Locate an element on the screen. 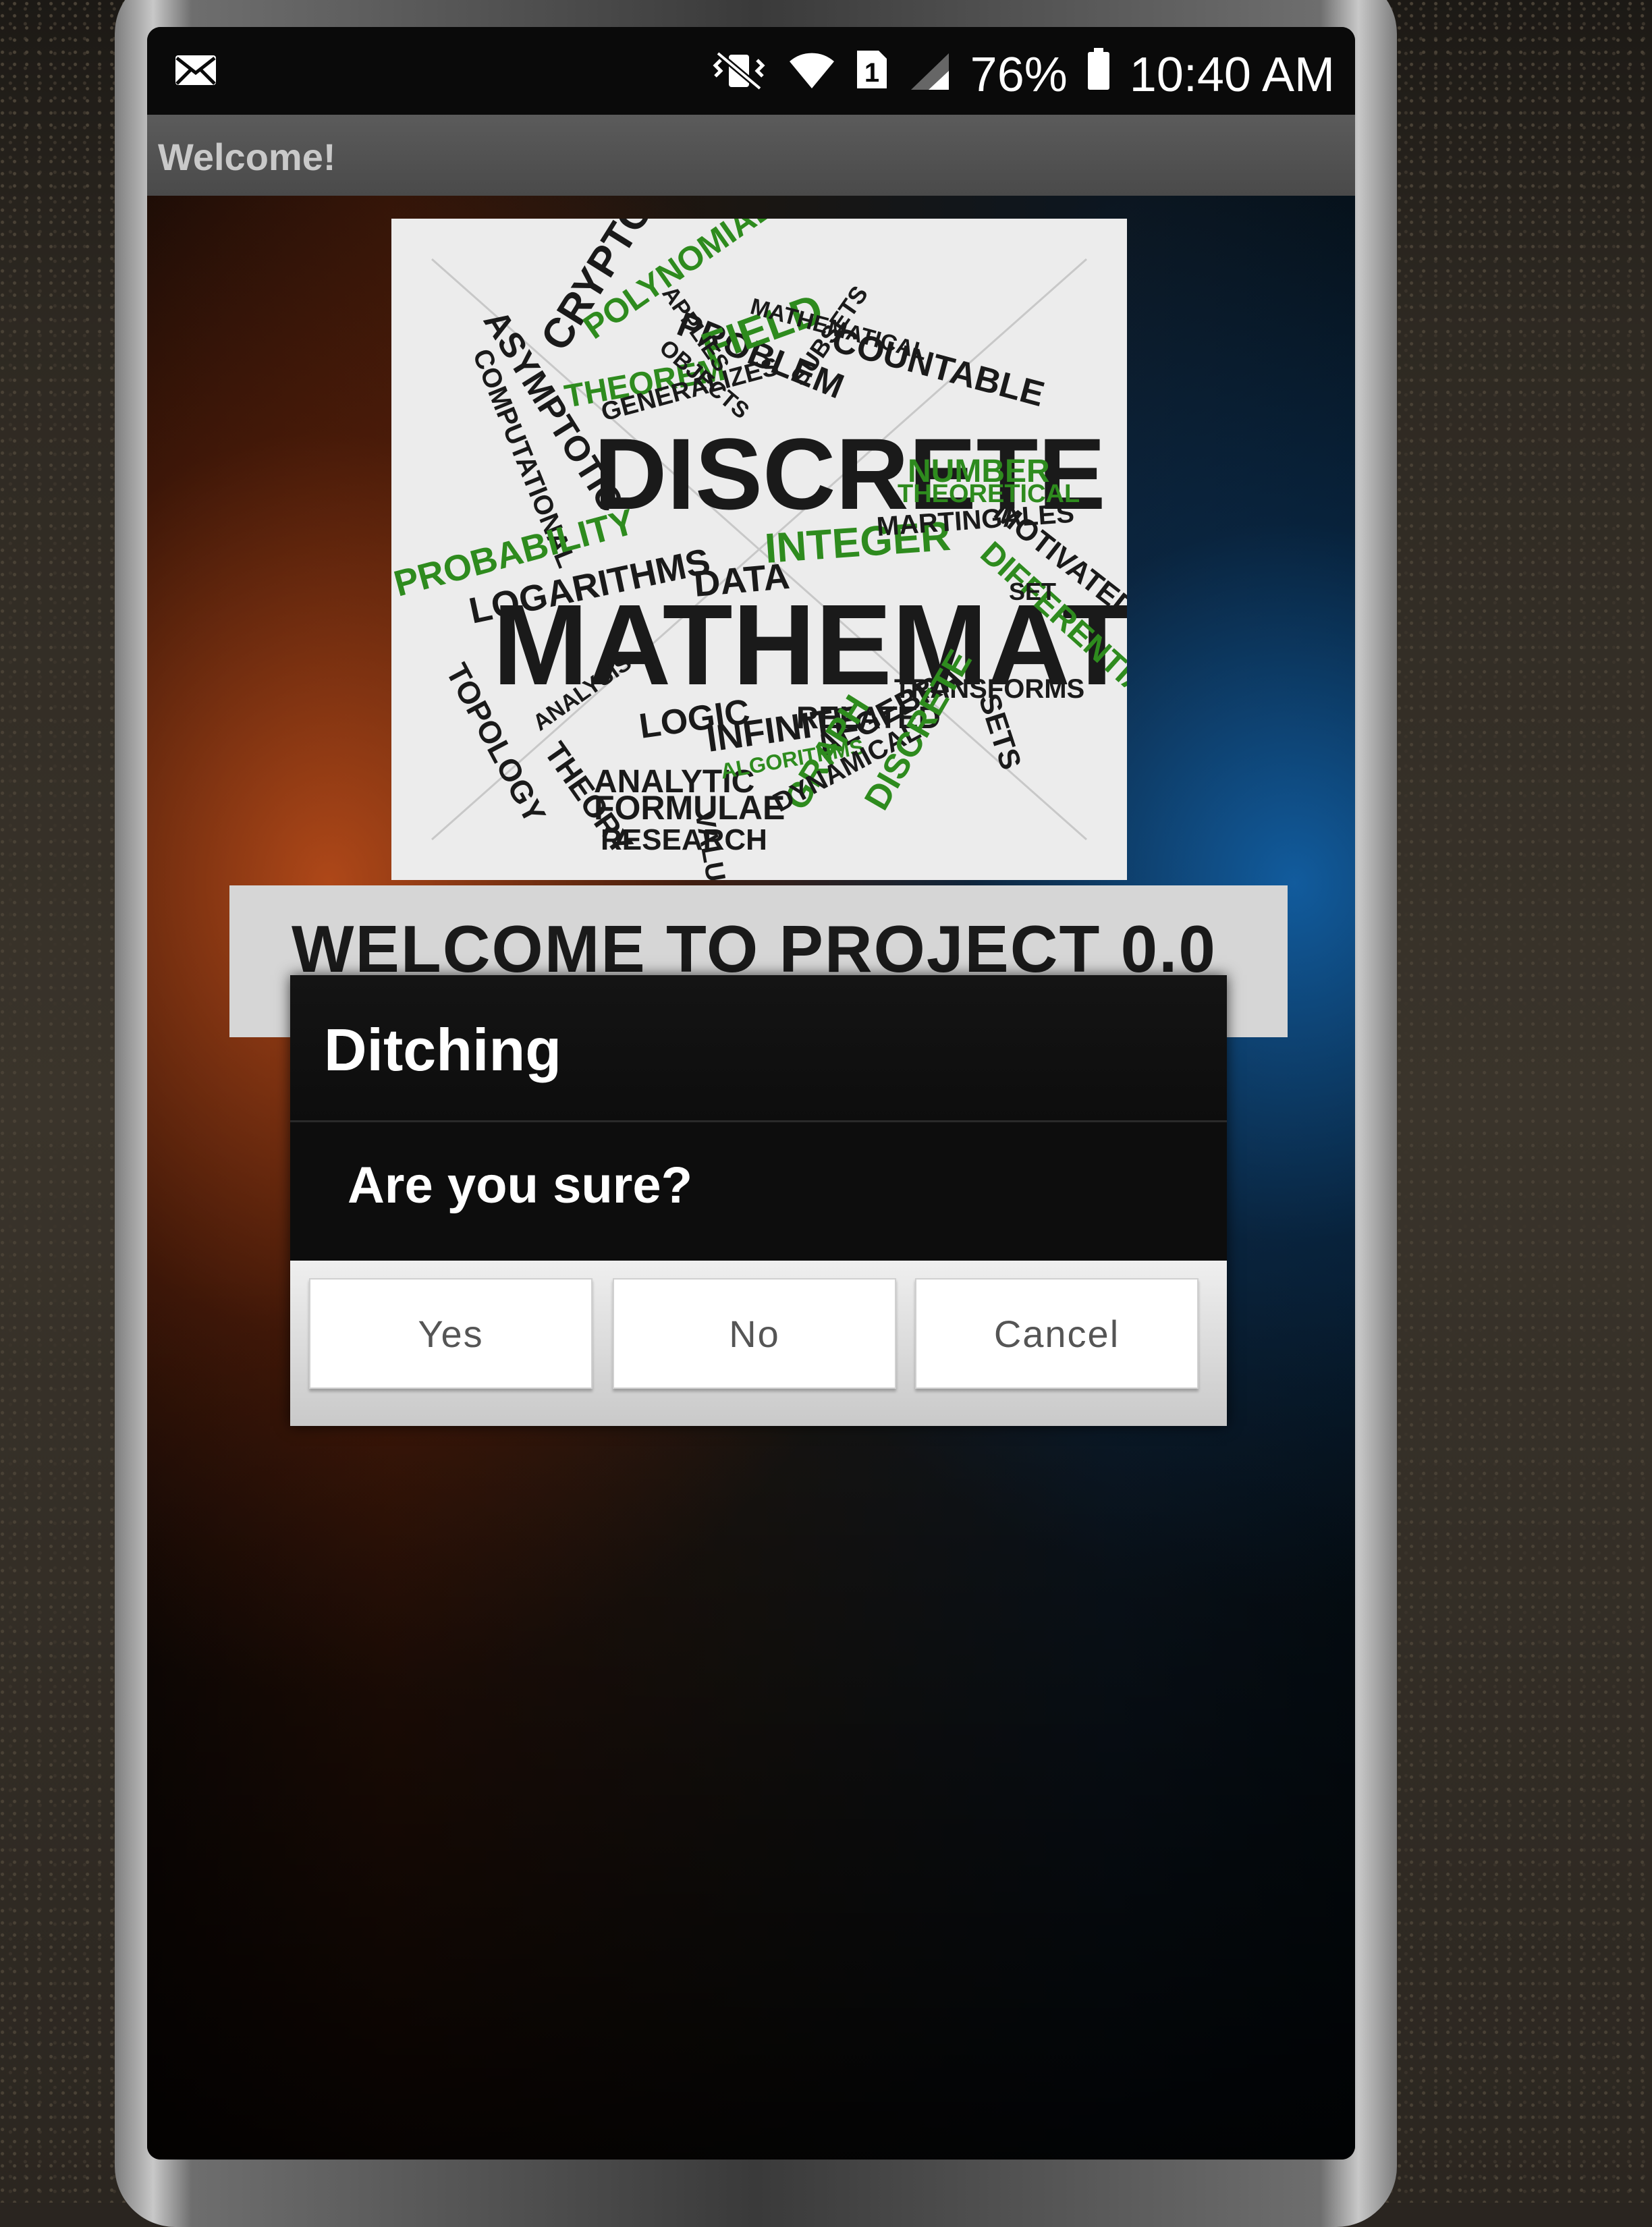 Image resolution: width=1652 pixels, height=2227 pixels. dialog-message: Are you sure? is located at coordinates (520, 1185).